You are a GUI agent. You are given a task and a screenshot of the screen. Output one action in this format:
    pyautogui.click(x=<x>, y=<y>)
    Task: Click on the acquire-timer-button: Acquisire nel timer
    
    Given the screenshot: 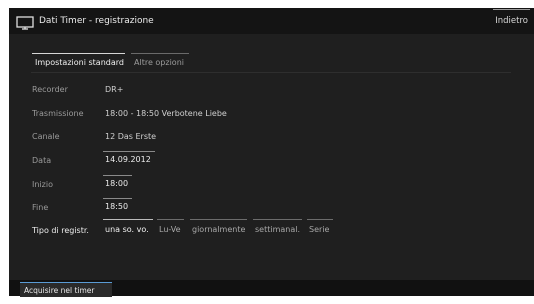 What is the action you would take?
    pyautogui.click(x=66, y=289)
    